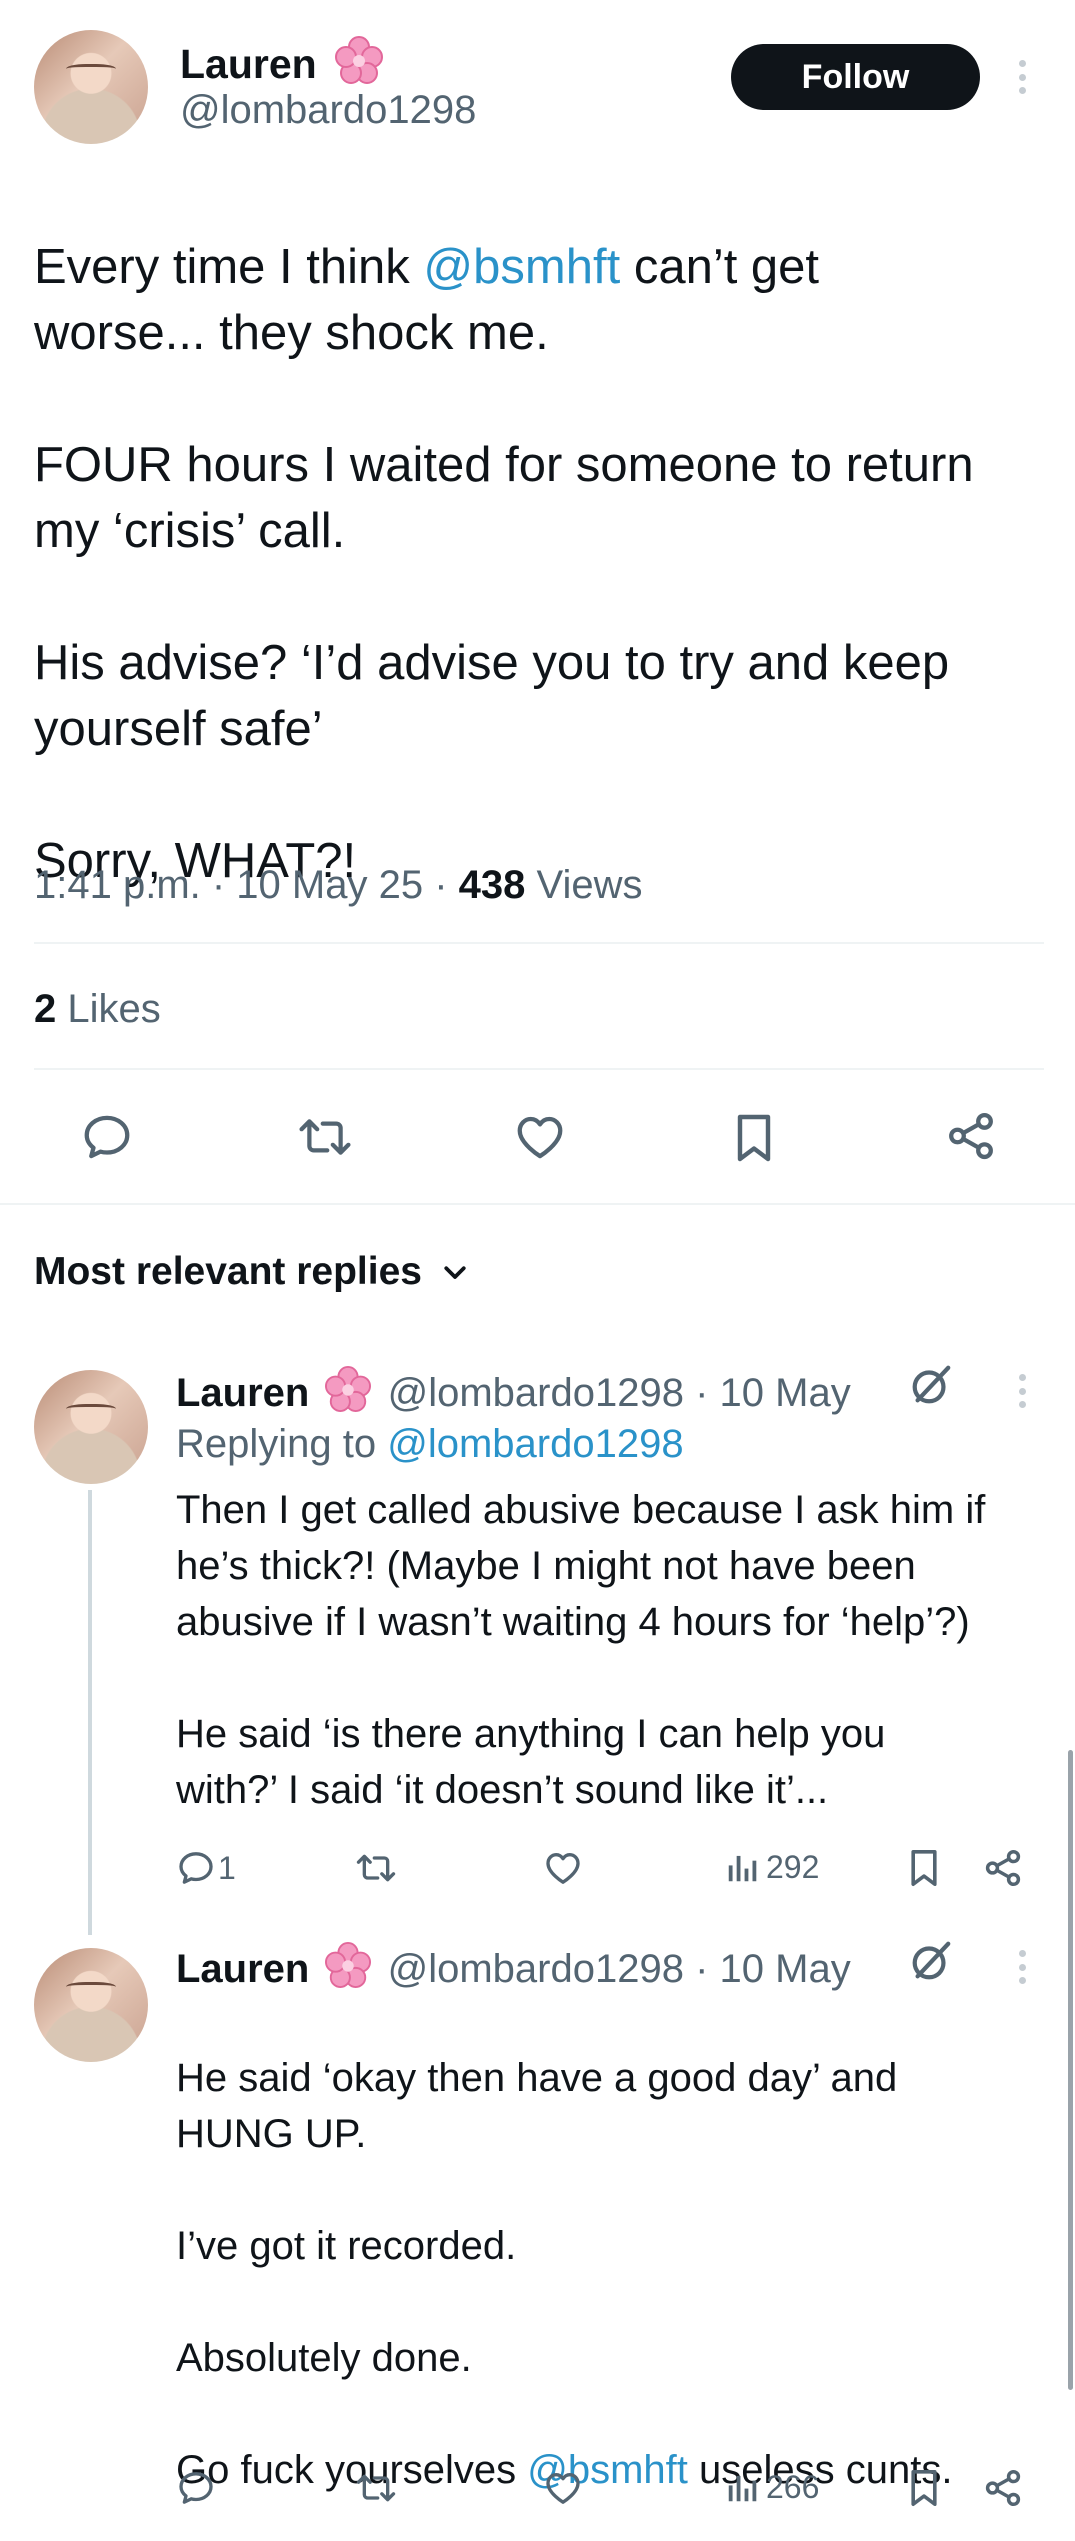 The image size is (1075, 2541). Describe the element at coordinates (227, 1867) in the screenshot. I see `reply-count: 1` at that location.